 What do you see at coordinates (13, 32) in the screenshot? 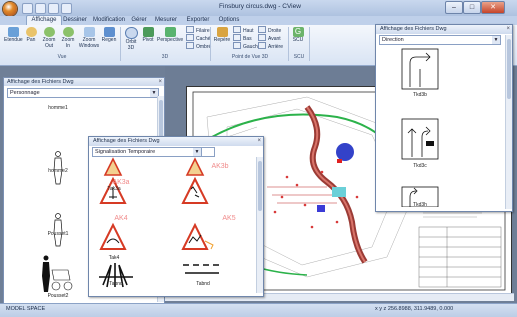
I see `zoom-extents-icon` at bounding box center [13, 32].